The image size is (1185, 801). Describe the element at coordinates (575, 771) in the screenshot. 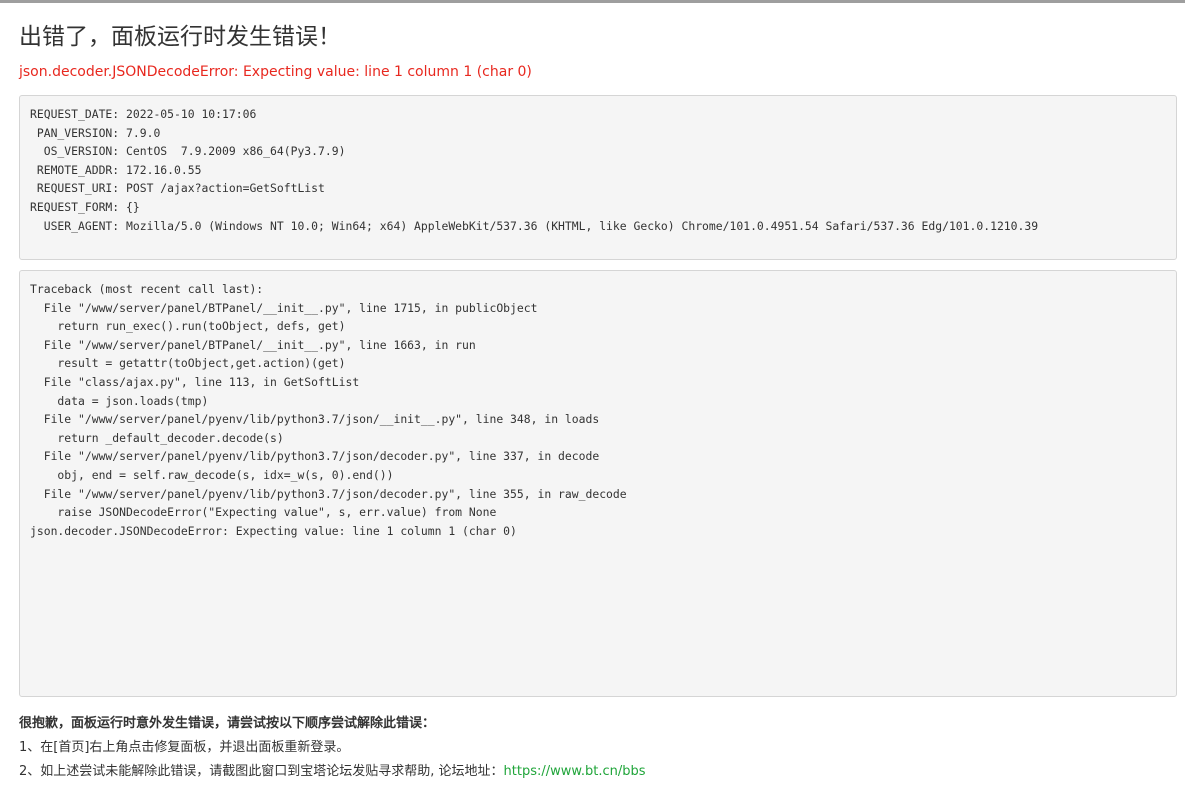

I see `forum-link: https://www.bt.cn/bbs` at that location.